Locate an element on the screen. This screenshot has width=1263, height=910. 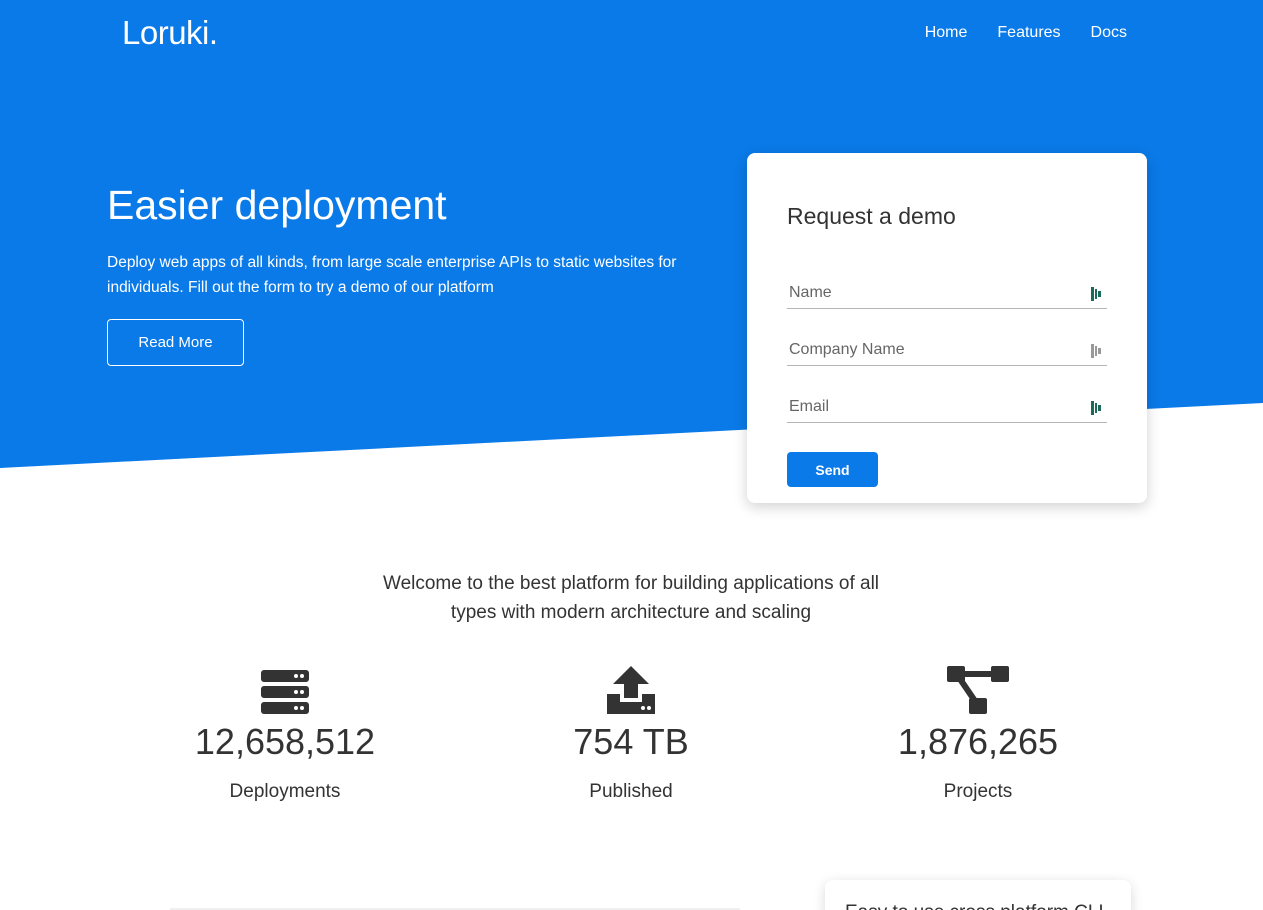
main-nav: Home Features Docs is located at coordinates (1026, 33).